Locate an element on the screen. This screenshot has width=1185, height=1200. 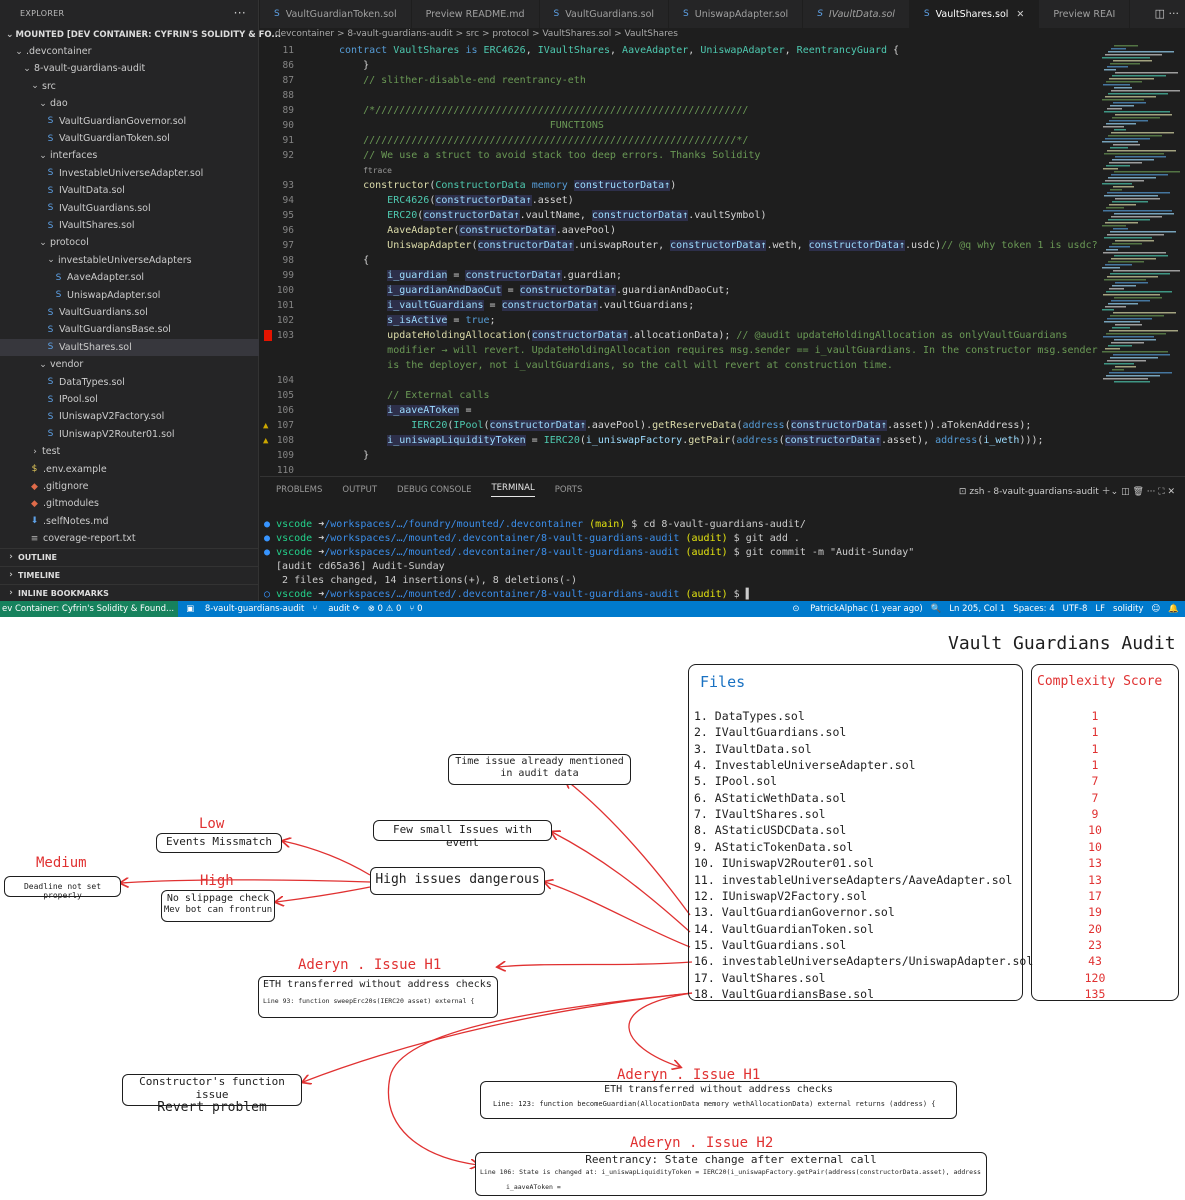
panel-tab: TERMINAL is located at coordinates (513, 490).